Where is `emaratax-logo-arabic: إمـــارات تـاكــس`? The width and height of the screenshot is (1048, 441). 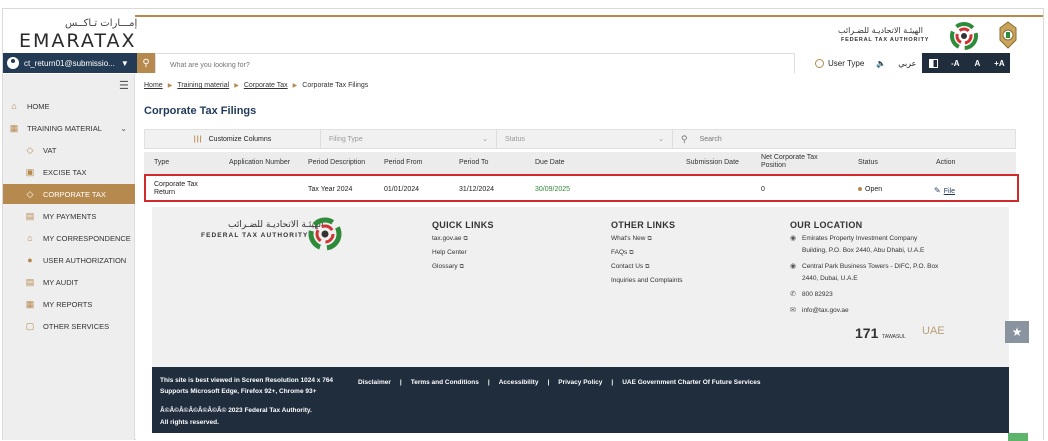 emaratax-logo-arabic: إمـــارات تـاكــس is located at coordinates (101, 23).